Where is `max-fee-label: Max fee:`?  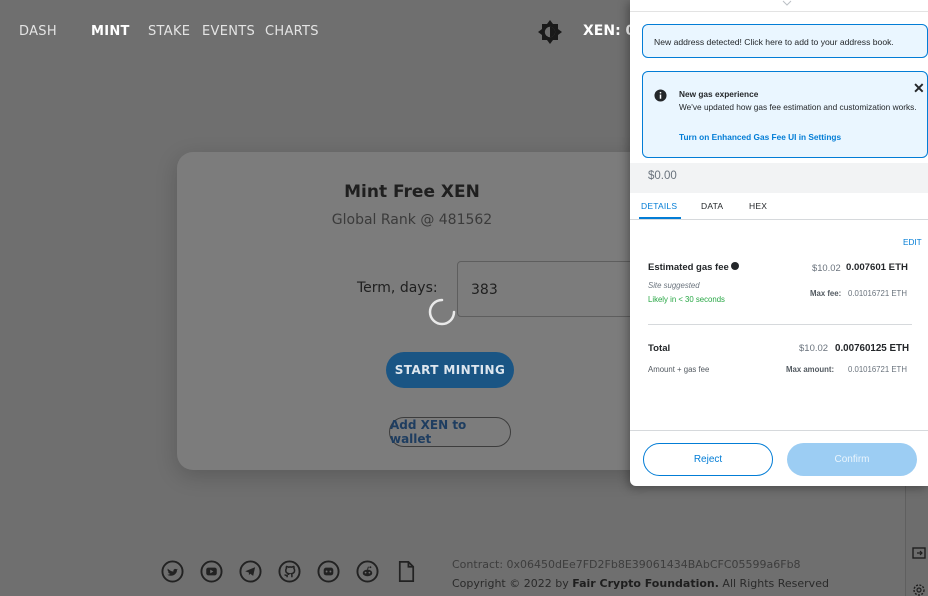 max-fee-label: Max fee: is located at coordinates (826, 293).